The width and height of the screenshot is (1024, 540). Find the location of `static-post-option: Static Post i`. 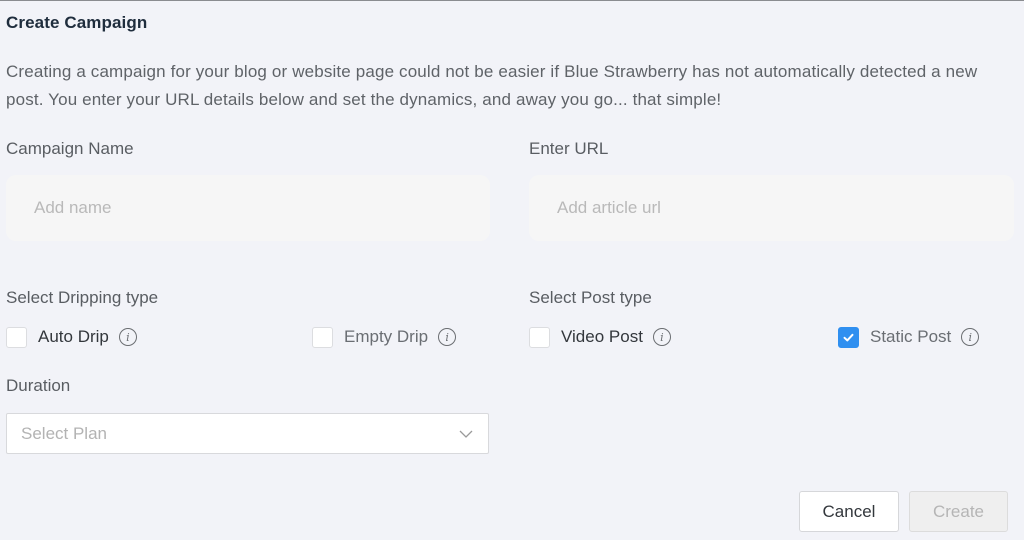

static-post-option: Static Post i is located at coordinates (909, 337).